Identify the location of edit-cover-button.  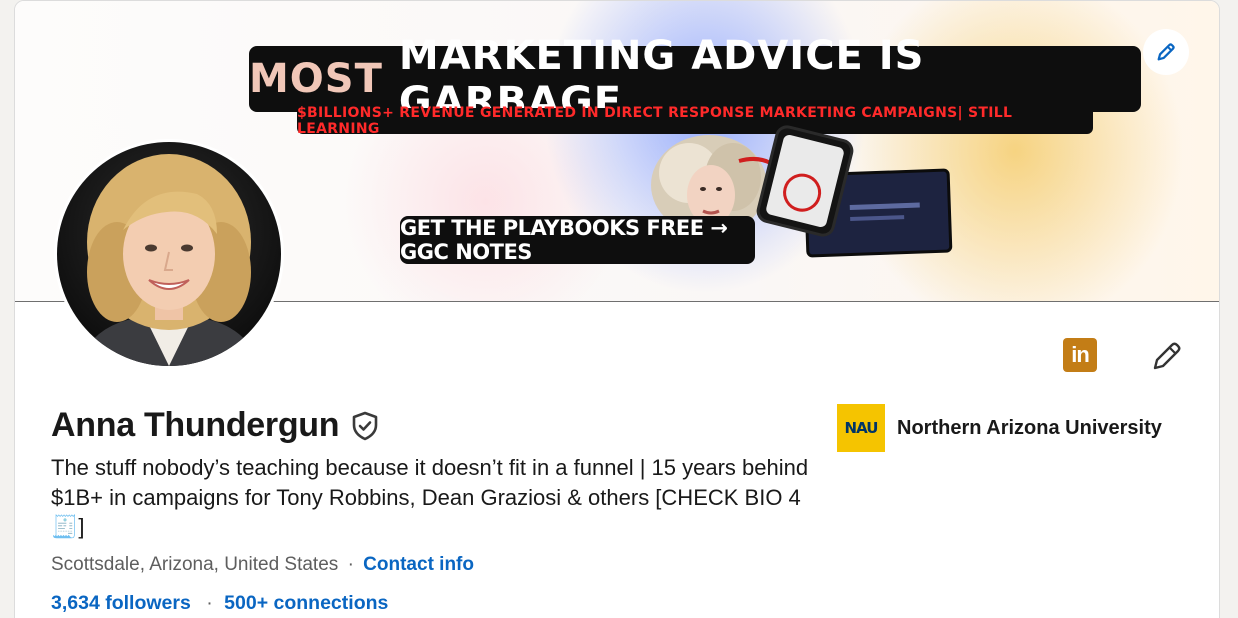
(1166, 52).